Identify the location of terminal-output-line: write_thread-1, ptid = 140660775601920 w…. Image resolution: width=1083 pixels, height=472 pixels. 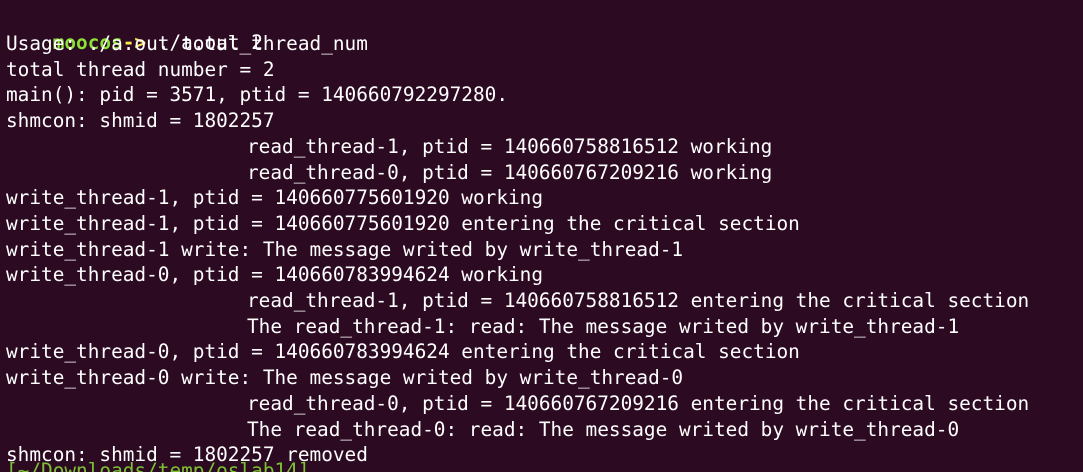
(275, 198).